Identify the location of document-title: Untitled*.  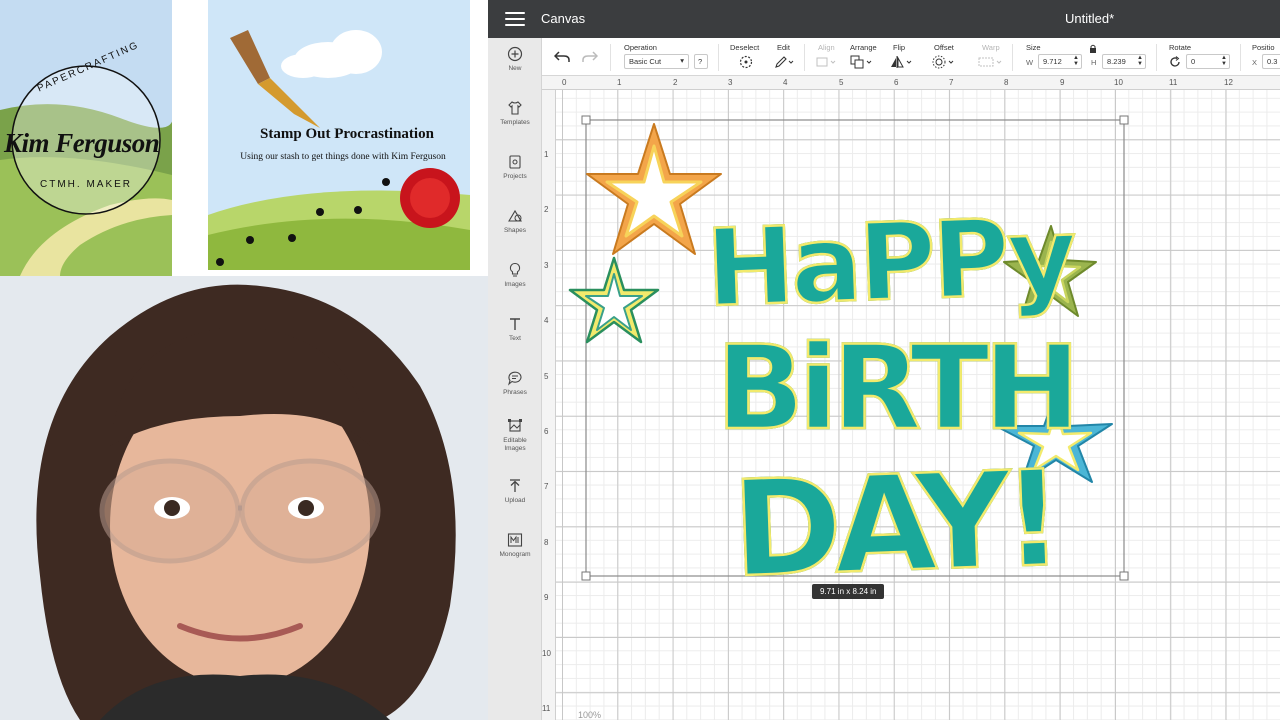
(1090, 18).